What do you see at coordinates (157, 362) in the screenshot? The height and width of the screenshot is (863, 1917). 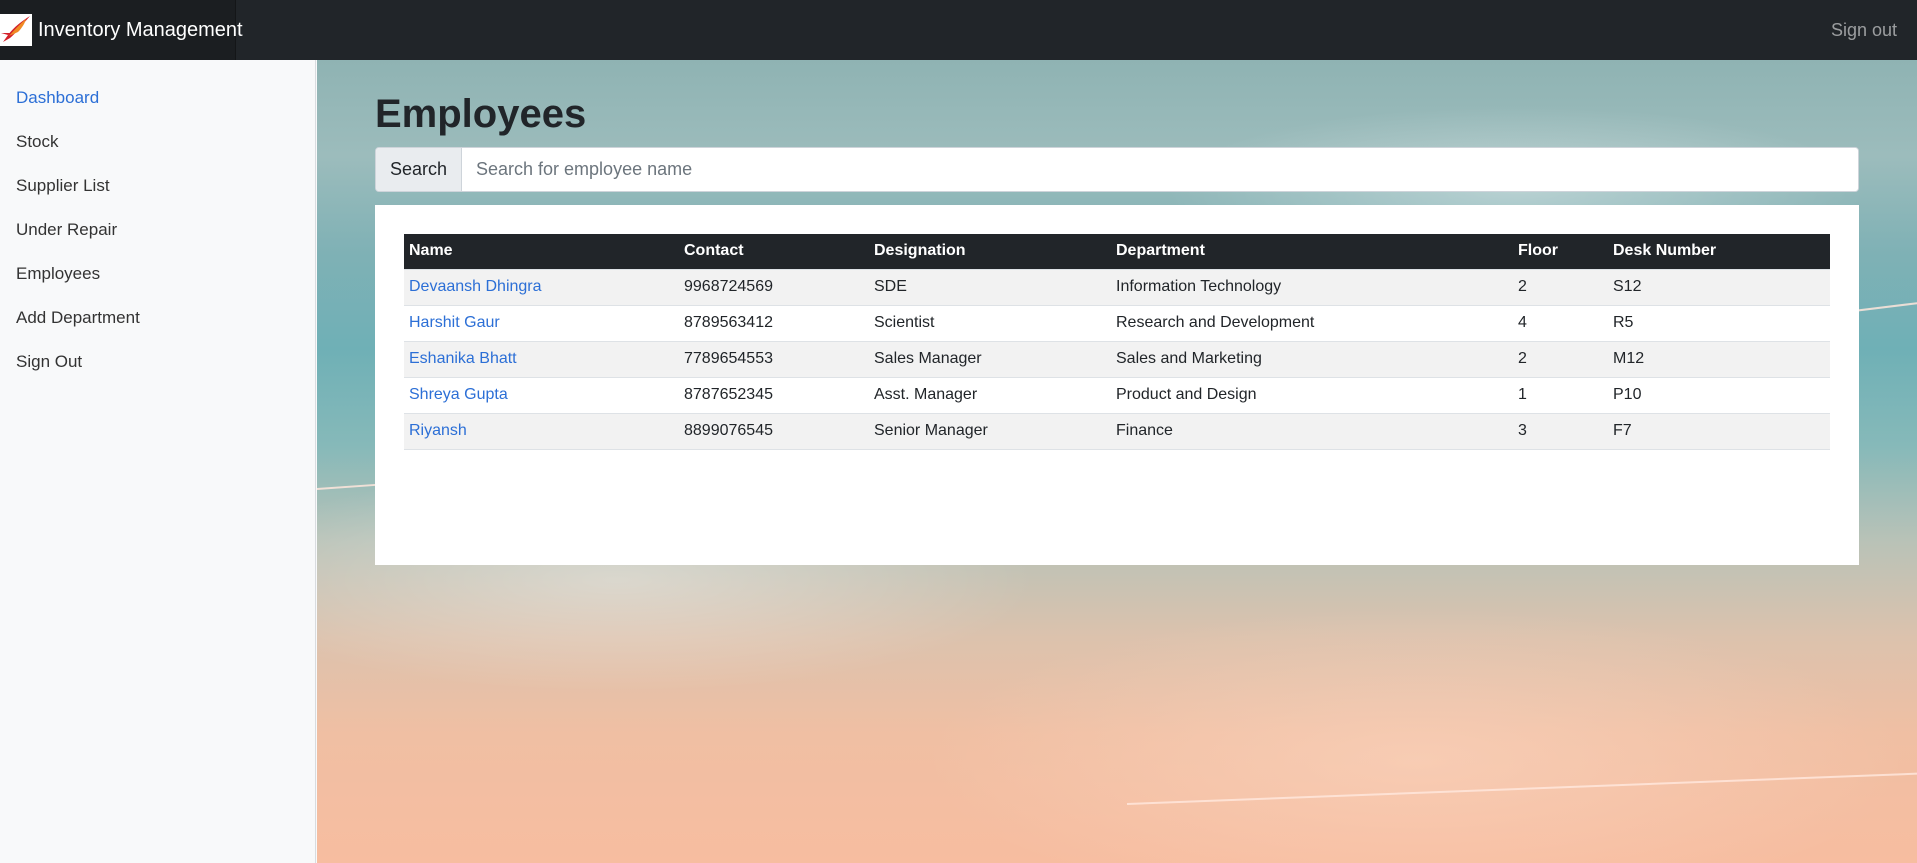 I see `sidebar-item-sign-out: Sign Out` at bounding box center [157, 362].